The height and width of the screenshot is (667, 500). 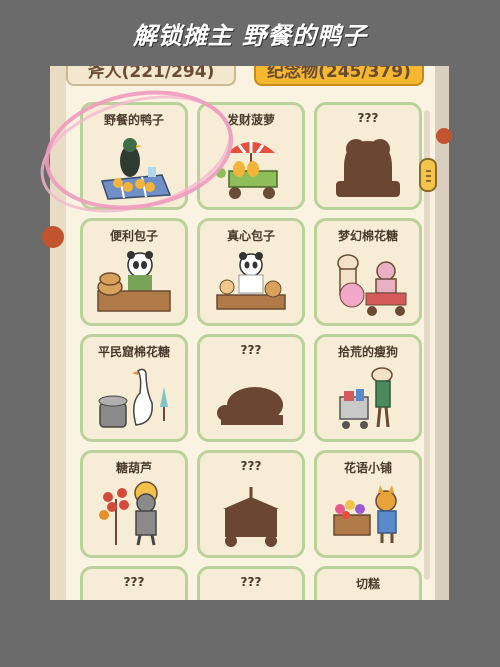 What do you see at coordinates (367, 236) in the screenshot?
I see `card-title: 梦幻棉花糖` at bounding box center [367, 236].